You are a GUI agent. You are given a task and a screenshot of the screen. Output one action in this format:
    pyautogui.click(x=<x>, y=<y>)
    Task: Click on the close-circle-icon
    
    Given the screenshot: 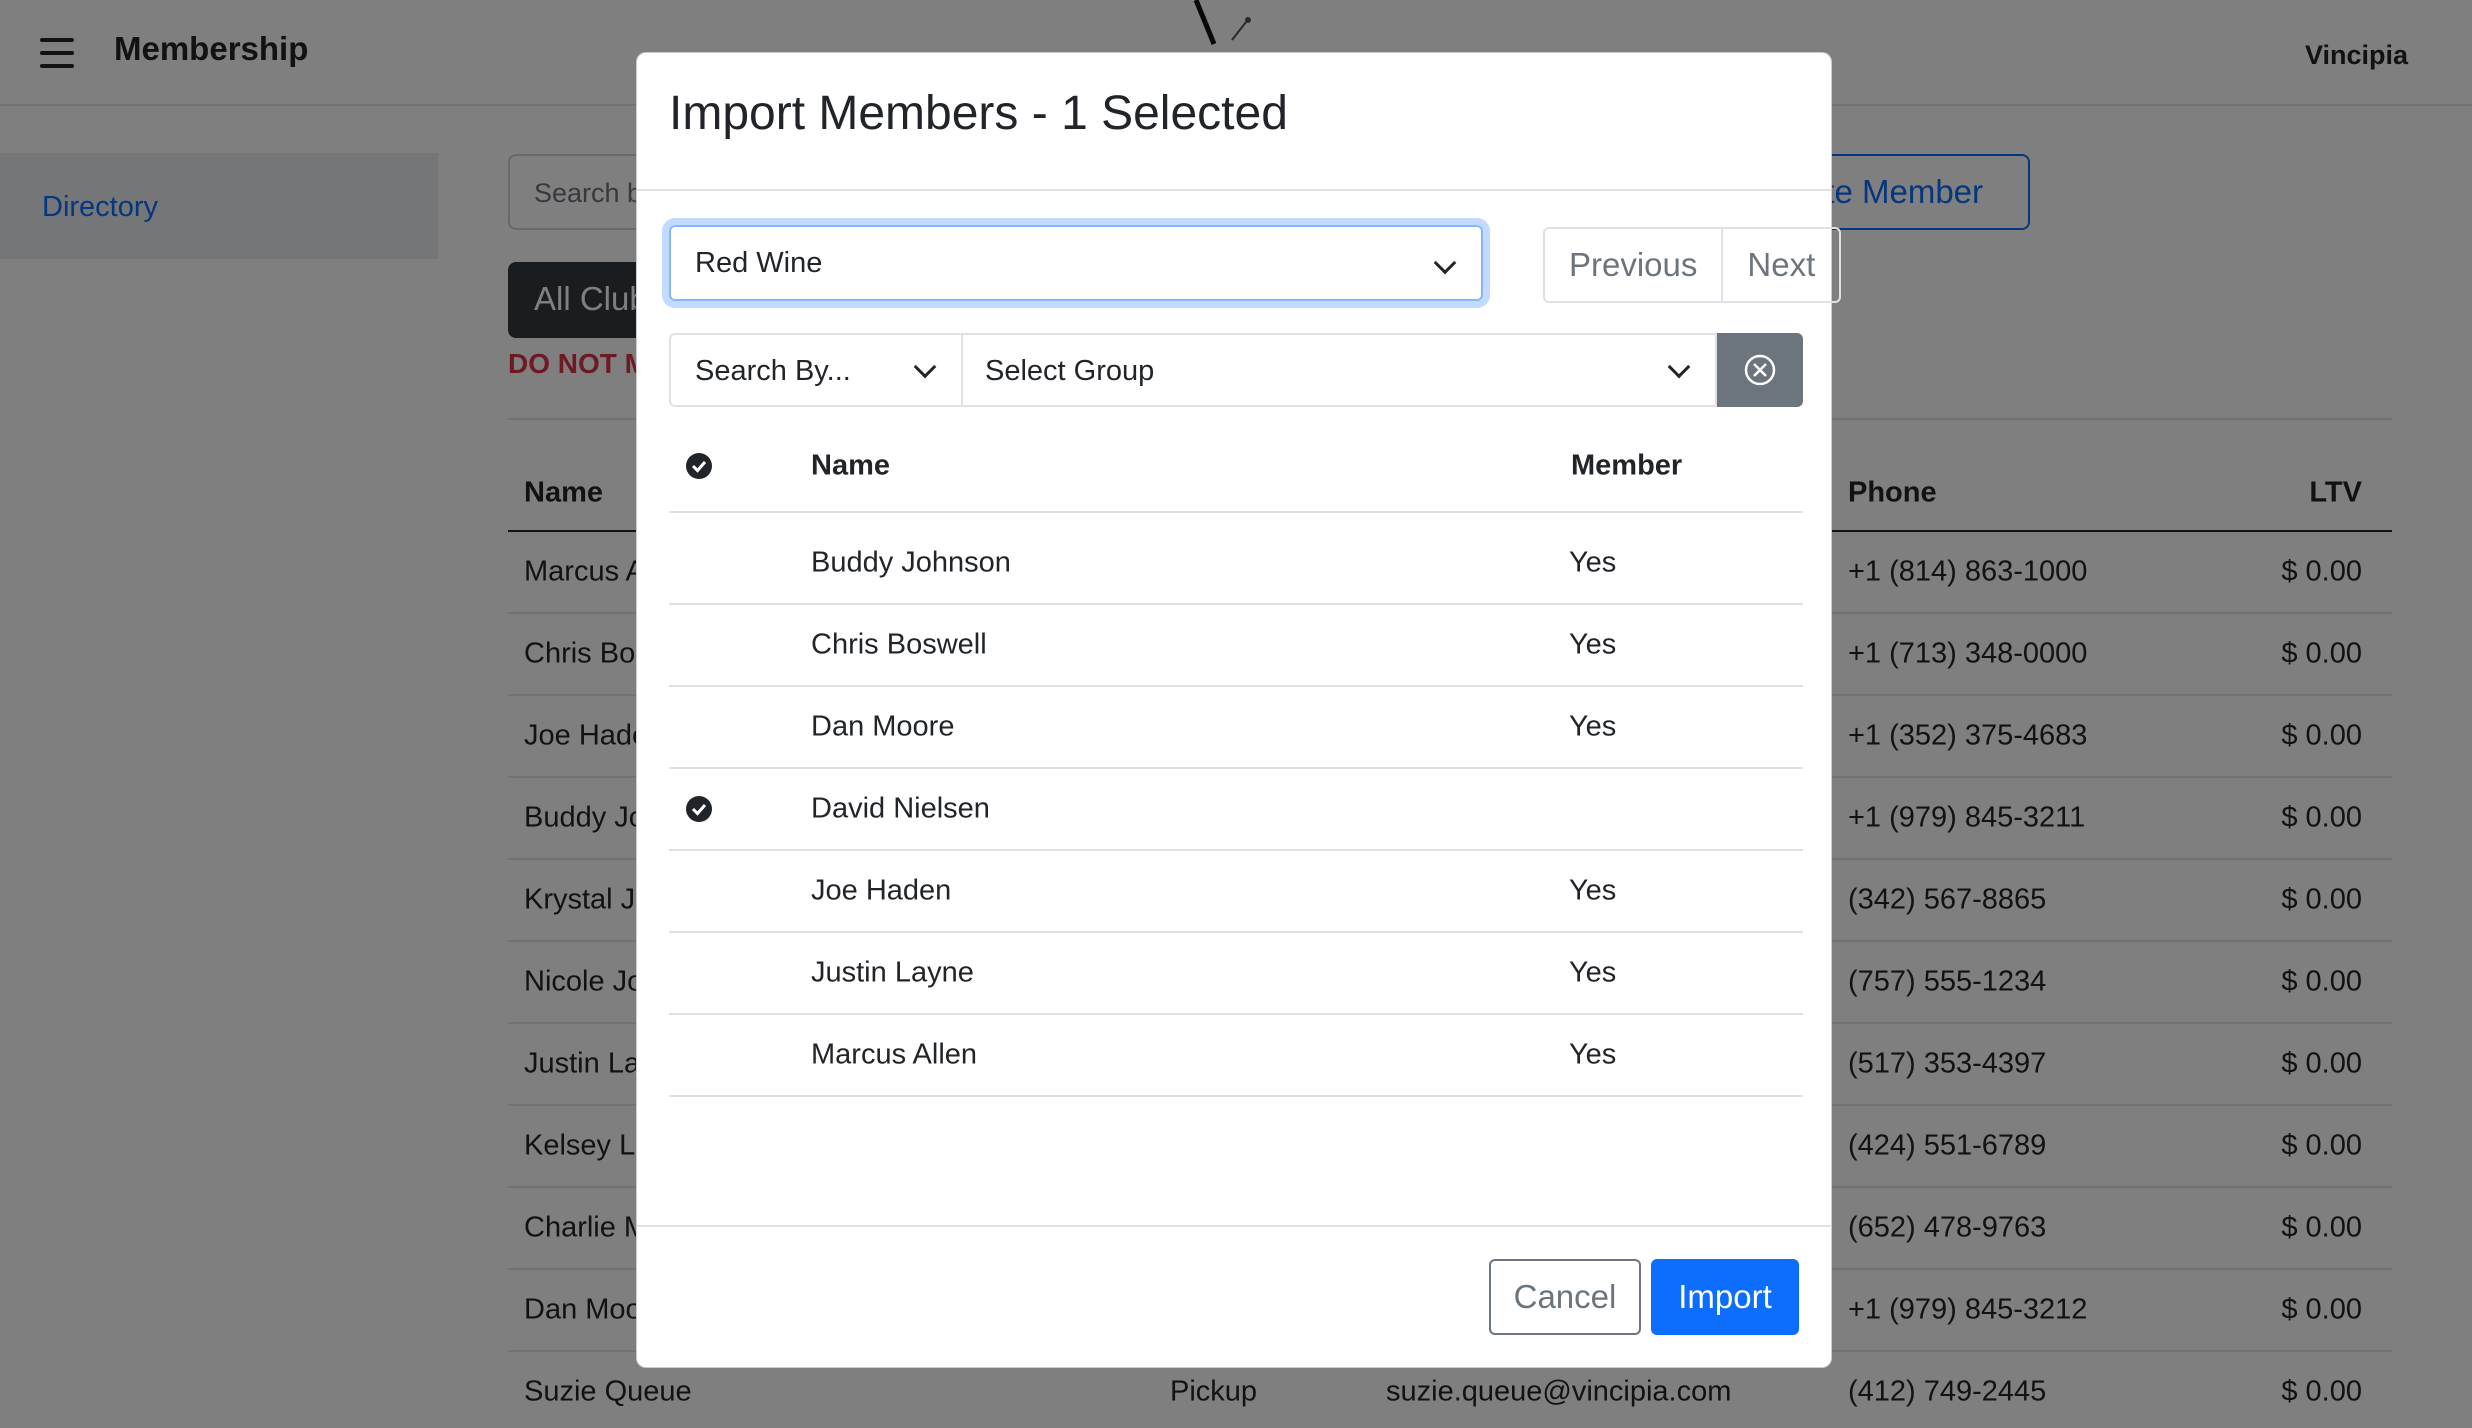 What is the action you would take?
    pyautogui.click(x=1760, y=370)
    